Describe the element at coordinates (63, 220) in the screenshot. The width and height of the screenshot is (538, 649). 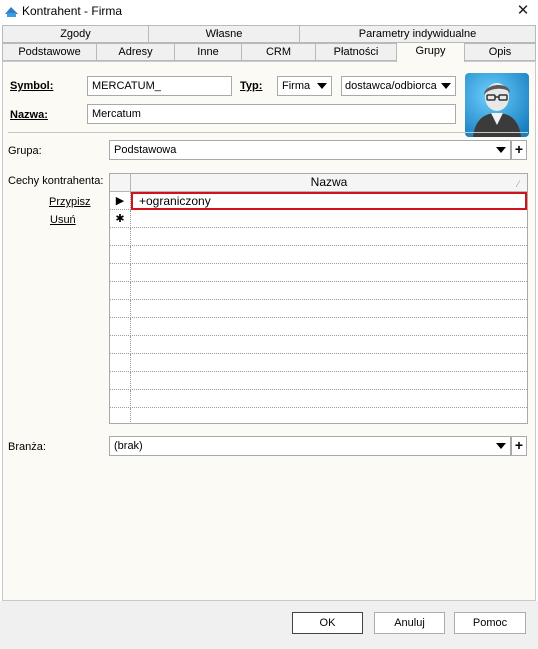
I see `usun-link: Usuń` at that location.